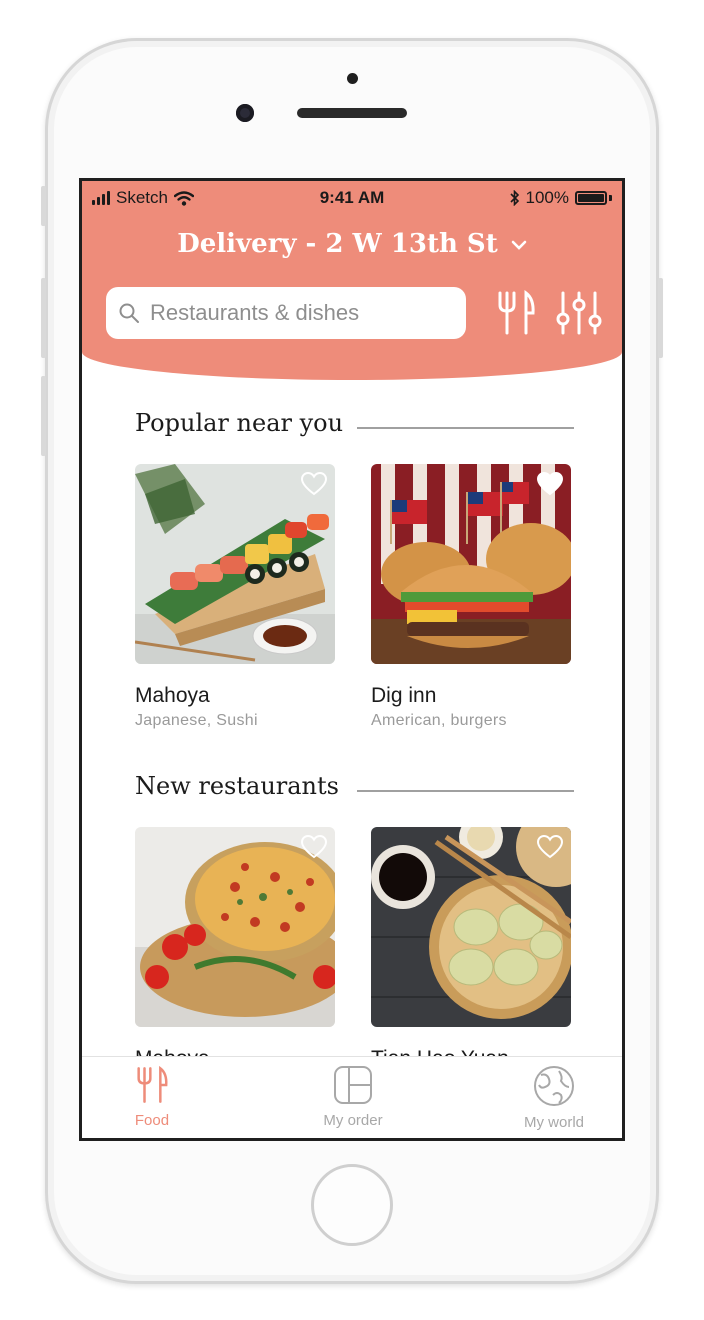 This screenshot has width=704, height=1320. Describe the element at coordinates (43, 416) in the screenshot. I see `volume-down-button` at that location.